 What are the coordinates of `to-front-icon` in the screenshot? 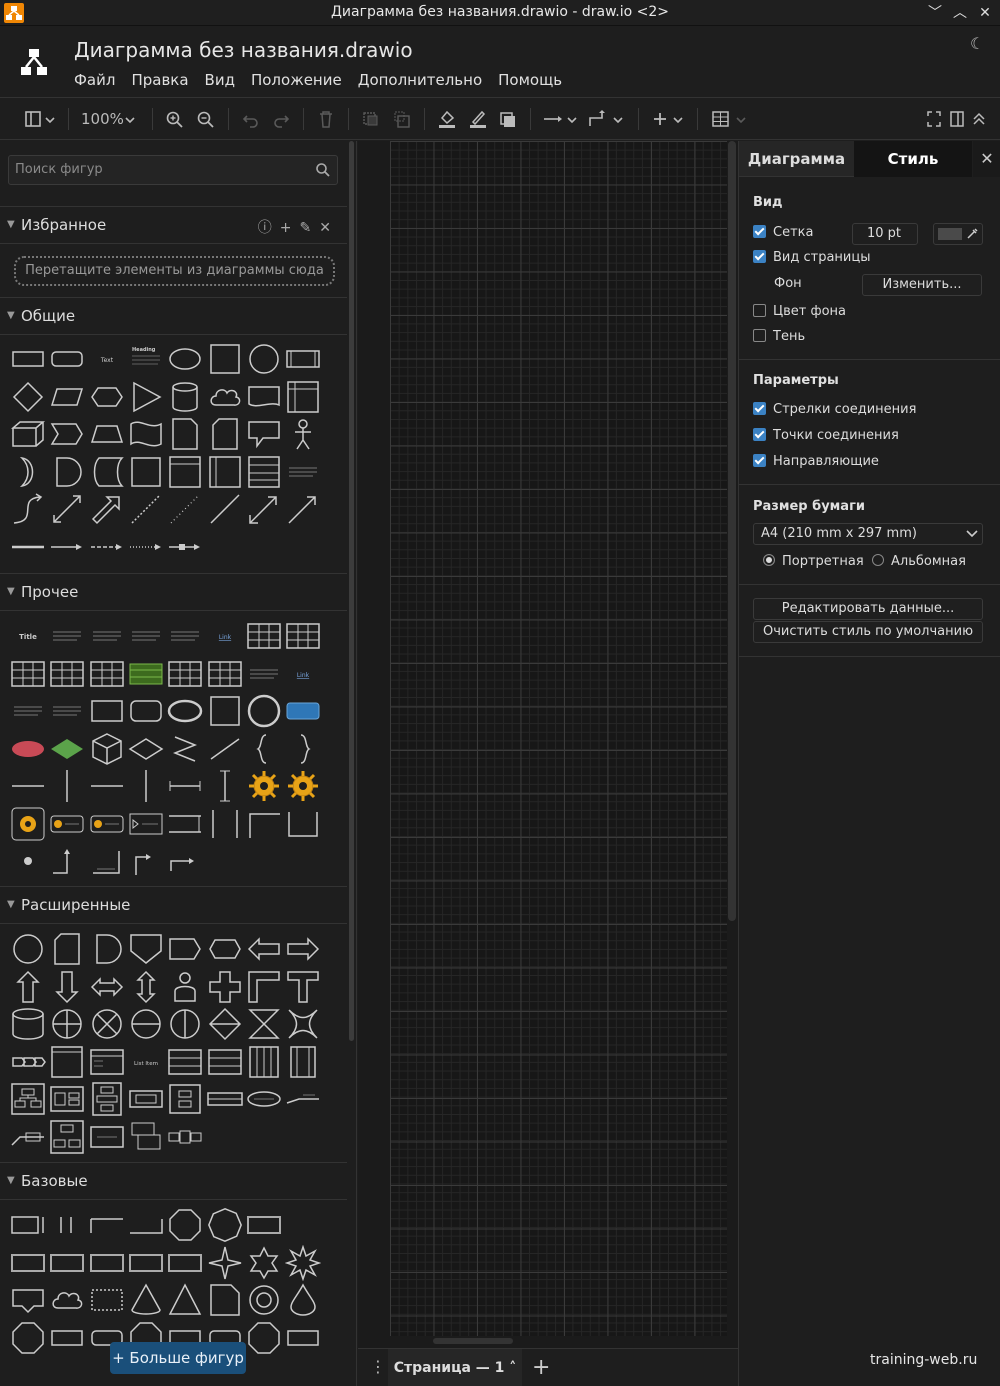 It's located at (371, 119).